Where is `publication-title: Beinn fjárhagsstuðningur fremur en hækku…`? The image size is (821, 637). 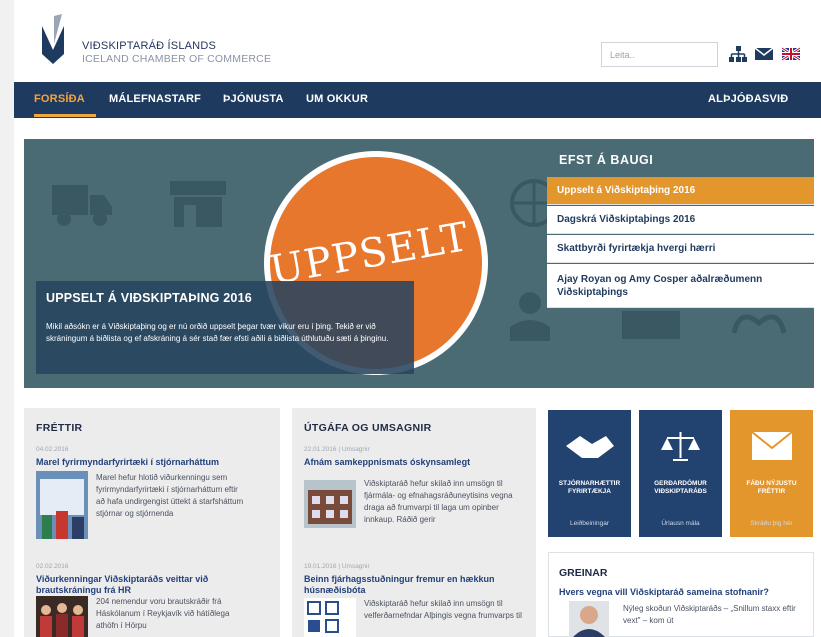
publication-title: Beinn fjárhagsstuðningur fremur en hækku… is located at coordinates (415, 585).